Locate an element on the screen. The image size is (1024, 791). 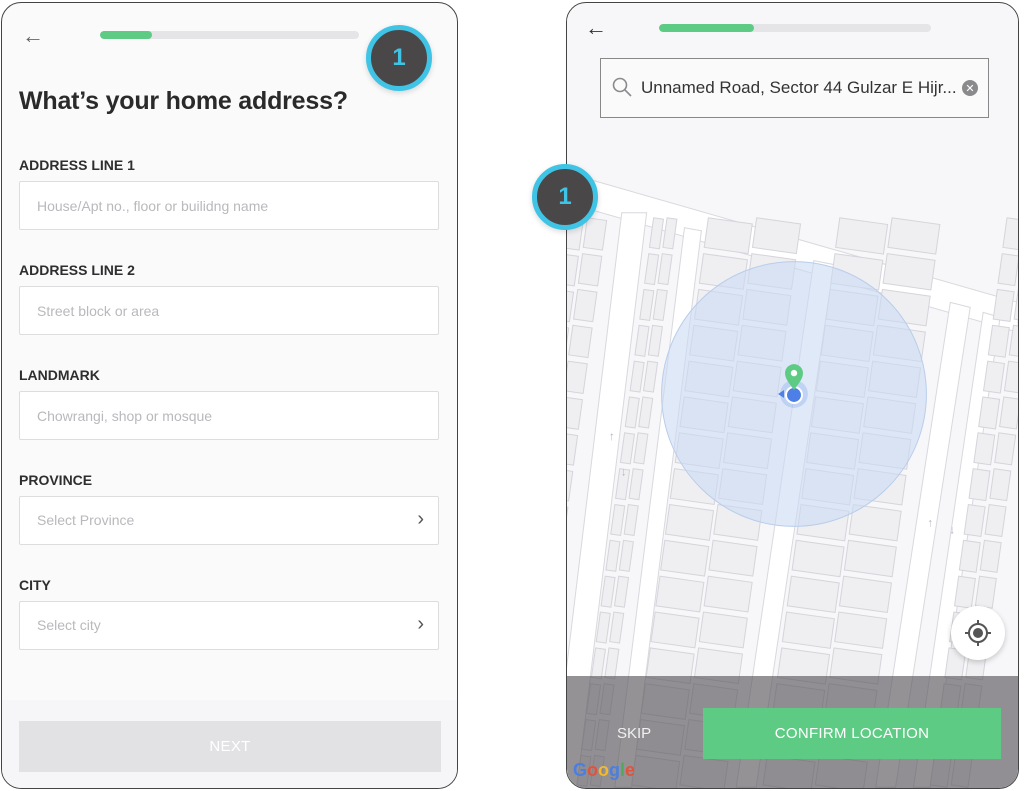
next-button: NEXT is located at coordinates (230, 746).